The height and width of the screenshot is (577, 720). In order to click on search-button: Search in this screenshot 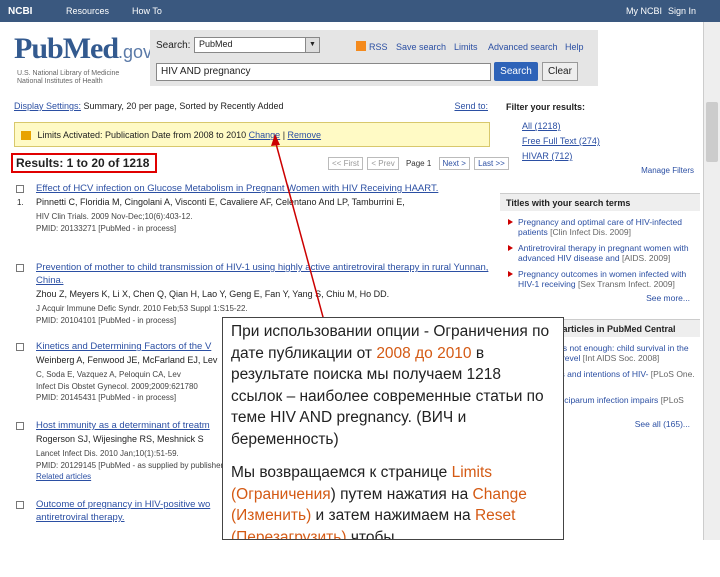, I will do `click(516, 71)`.